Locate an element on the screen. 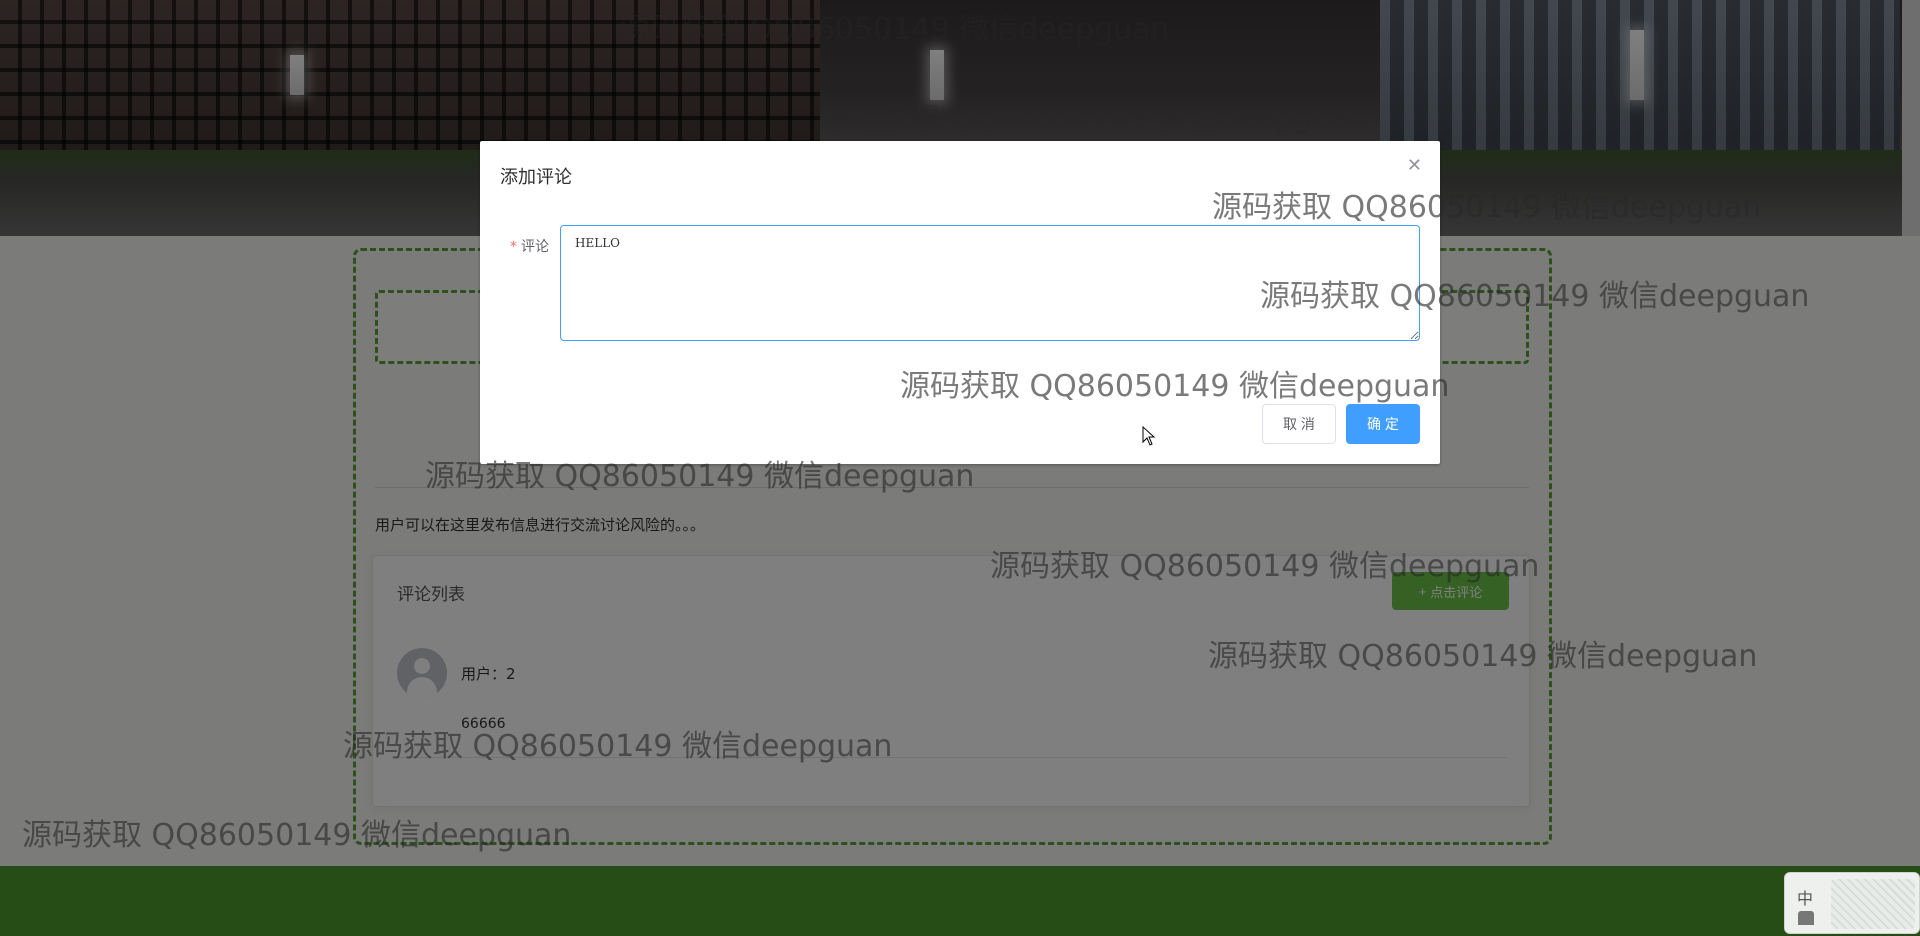 This screenshot has height=936, width=1920. comment-textarea: HELLO is located at coordinates (990, 283).